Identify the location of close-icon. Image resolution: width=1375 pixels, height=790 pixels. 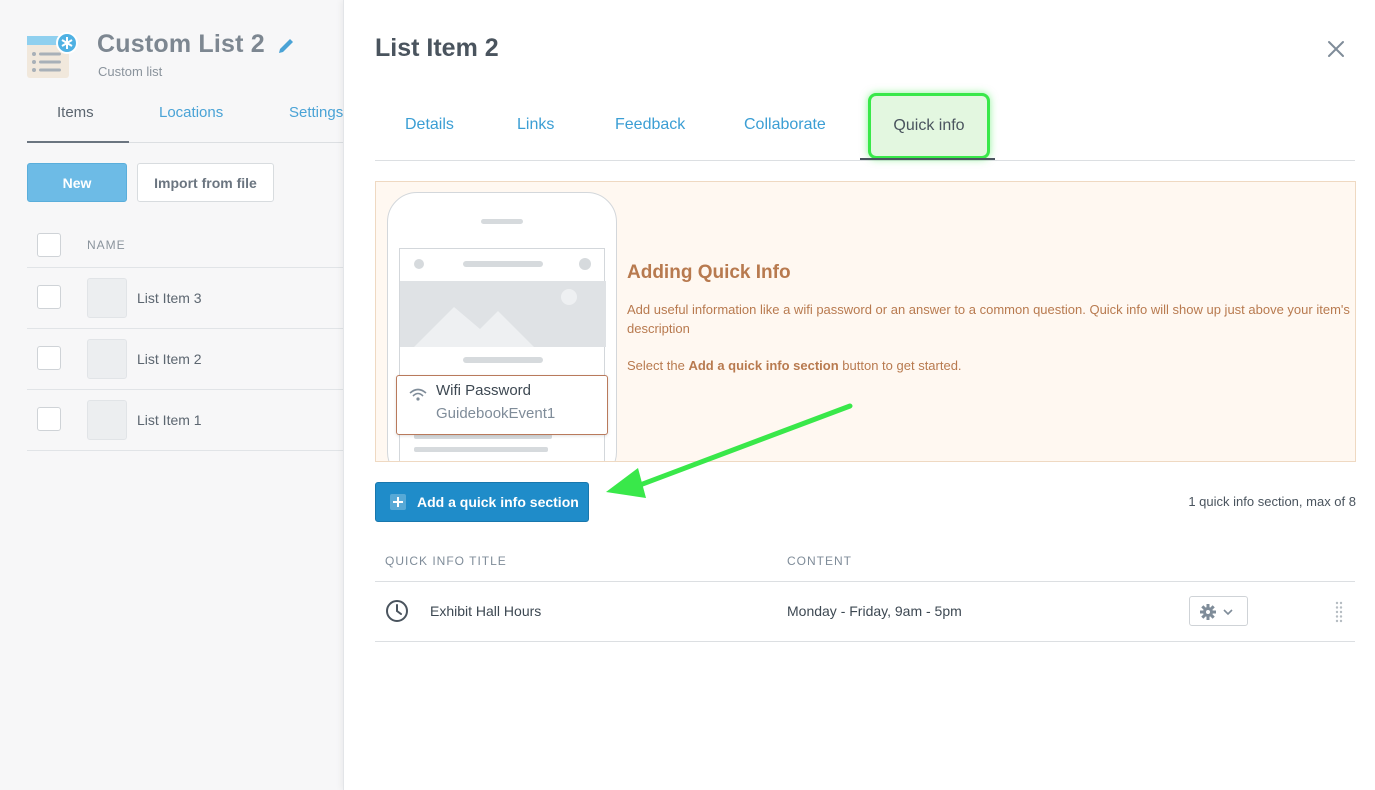
(1336, 49).